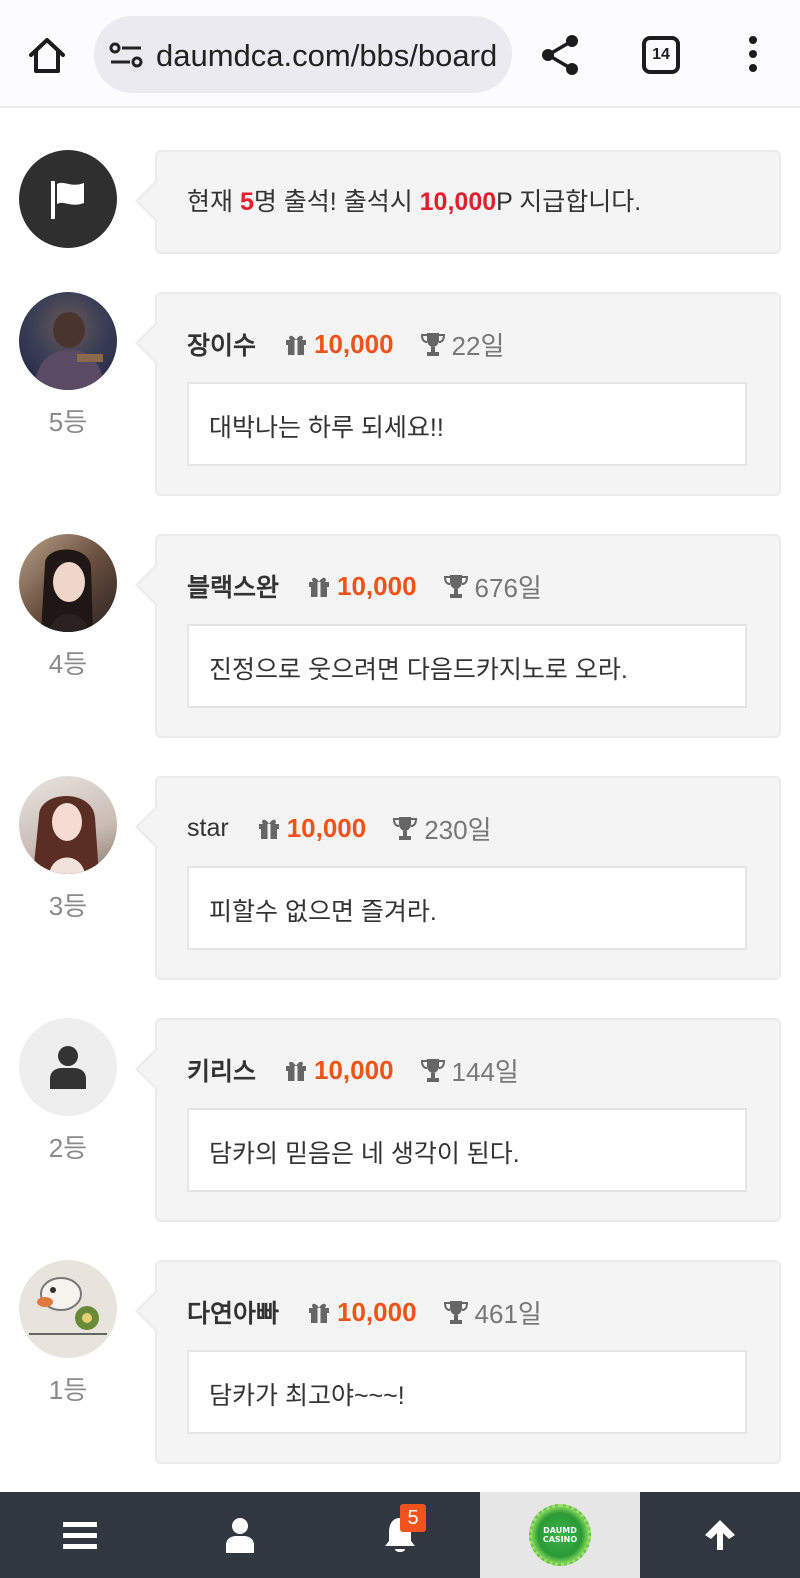  I want to click on nickname: 다연아빠, so click(233, 1312).